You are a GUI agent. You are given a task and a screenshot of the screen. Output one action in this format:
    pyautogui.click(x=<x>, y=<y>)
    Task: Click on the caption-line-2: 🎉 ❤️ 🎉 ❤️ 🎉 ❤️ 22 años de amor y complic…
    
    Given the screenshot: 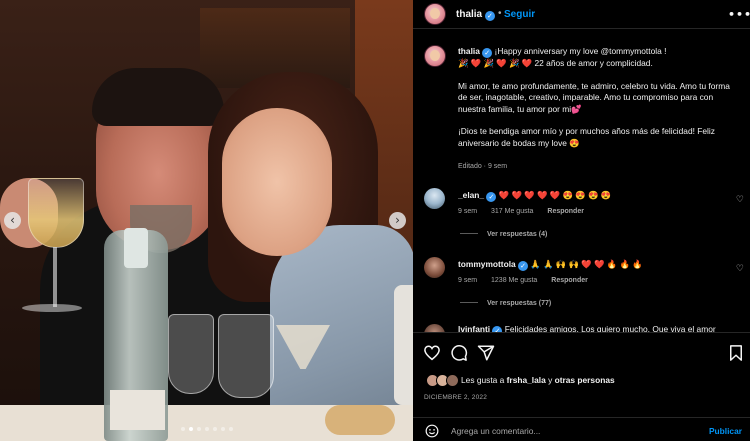 What is the action you would take?
    pyautogui.click(x=555, y=63)
    